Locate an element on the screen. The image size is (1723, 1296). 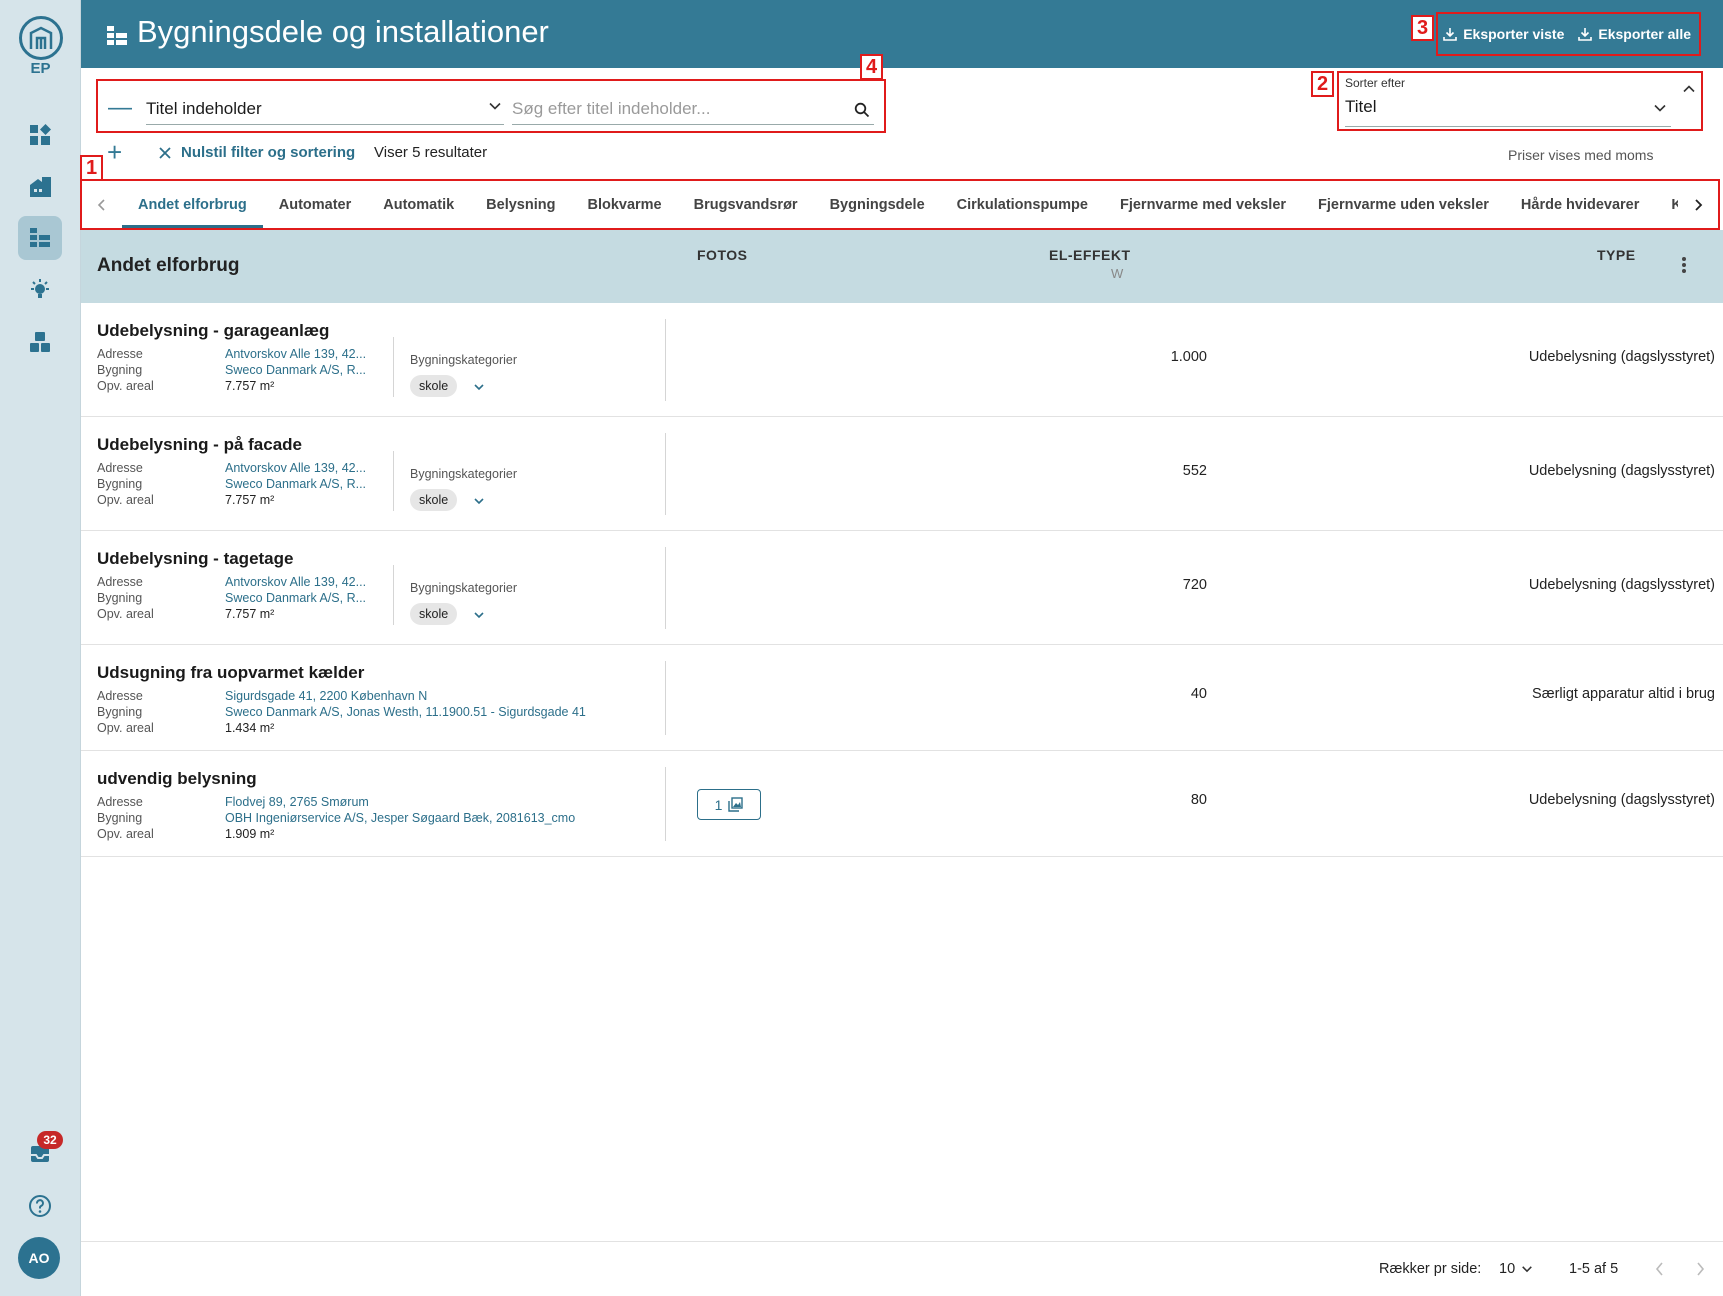
pagination-bar: Rækker pr side: 10 1-5 af 5 is located at coordinates (902, 1268).